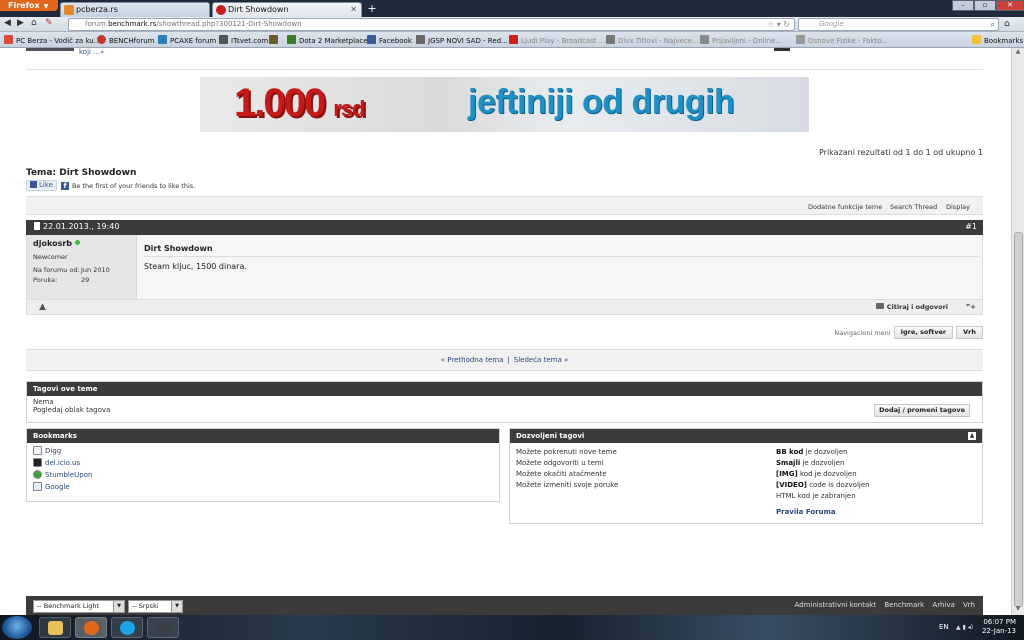 Image resolution: width=1024 pixels, height=640 pixels. What do you see at coordinates (69, 10) in the screenshot?
I see `pcberza-favicon-icon` at bounding box center [69, 10].